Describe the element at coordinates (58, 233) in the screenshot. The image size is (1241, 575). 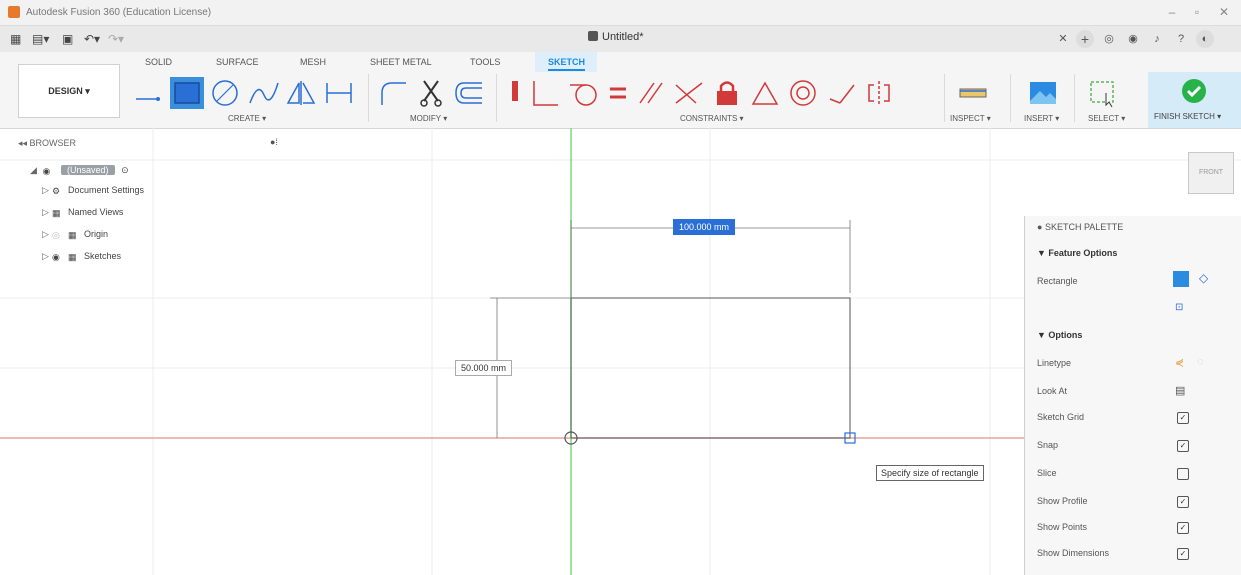
I see `eye-hidden-icon: ◎` at that location.